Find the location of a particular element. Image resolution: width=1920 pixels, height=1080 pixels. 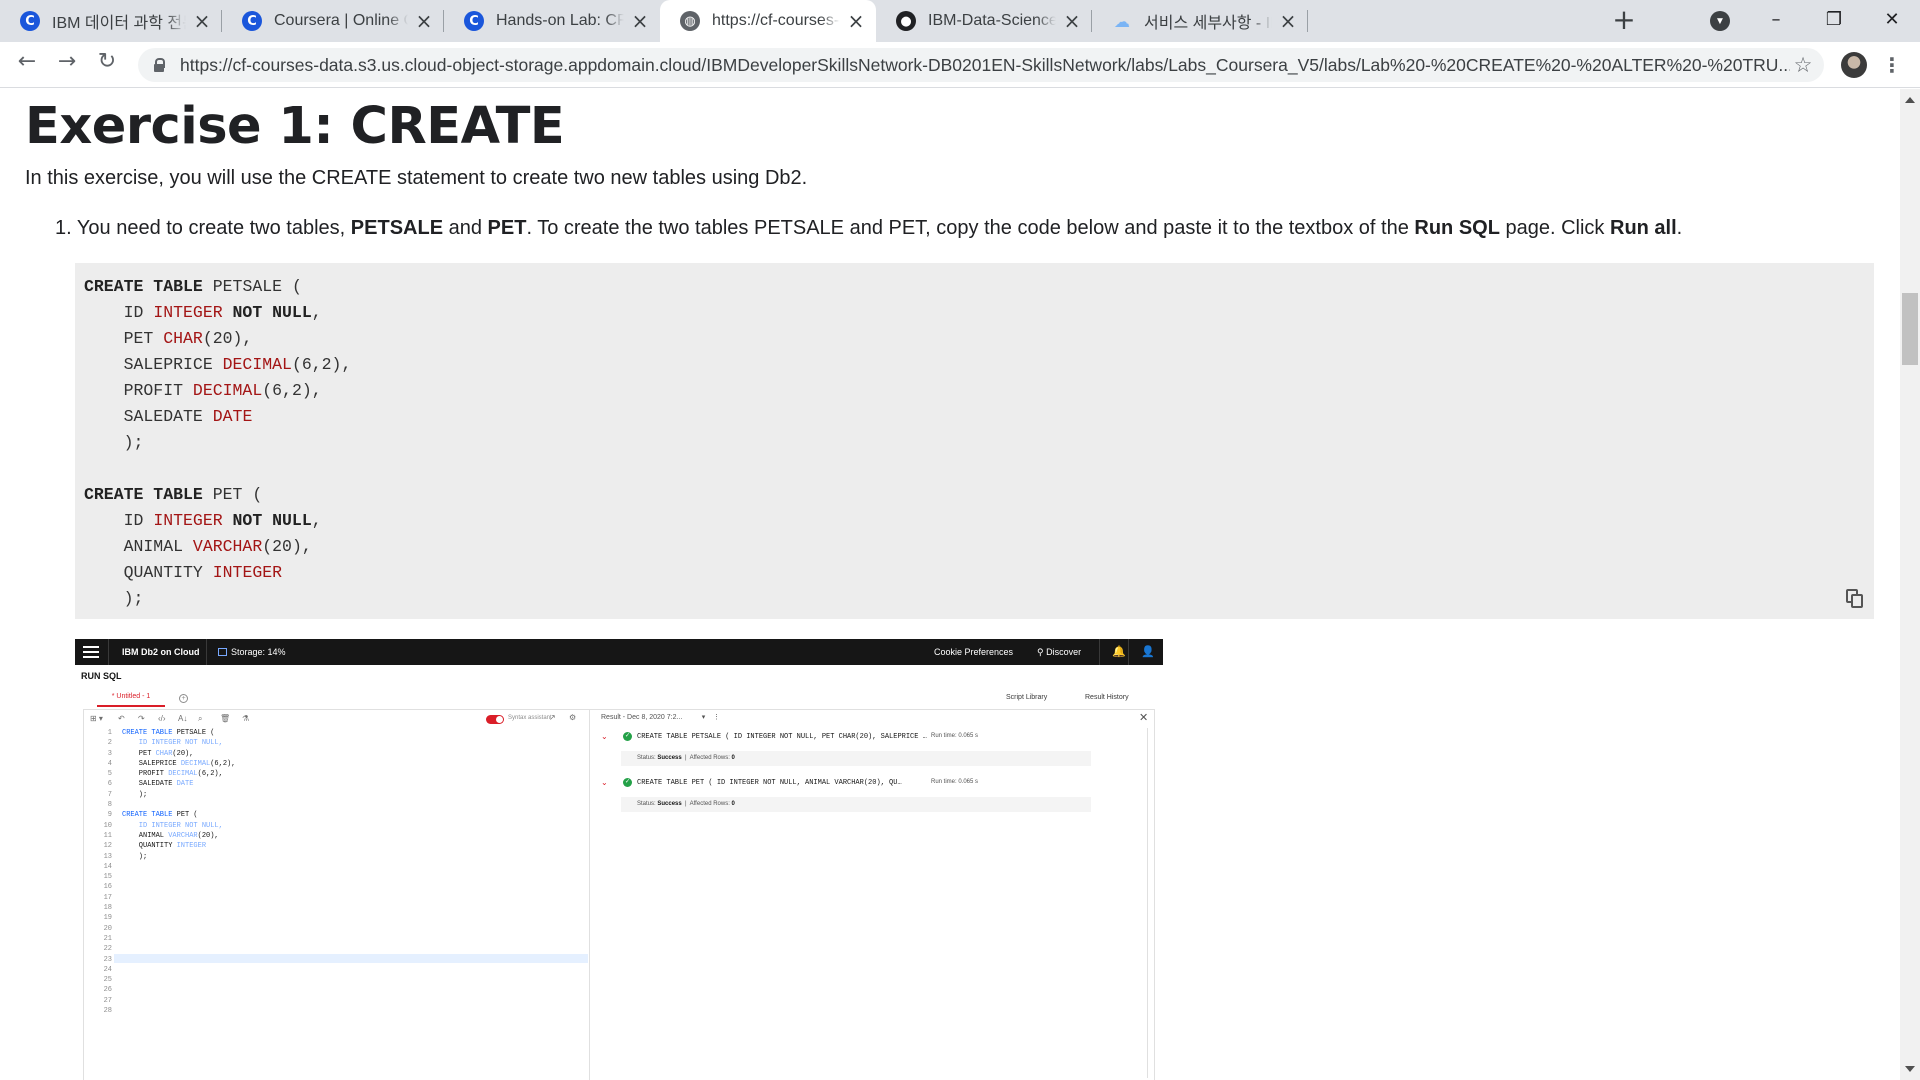

forward-button: → is located at coordinates (67, 65).